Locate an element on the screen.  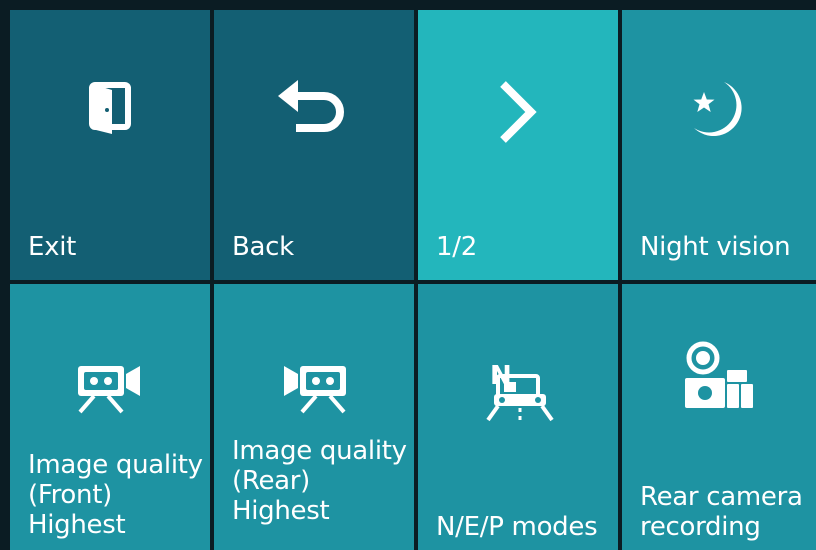
image-quality-front-button: Image quality (Front) Highest is located at coordinates (110, 417).